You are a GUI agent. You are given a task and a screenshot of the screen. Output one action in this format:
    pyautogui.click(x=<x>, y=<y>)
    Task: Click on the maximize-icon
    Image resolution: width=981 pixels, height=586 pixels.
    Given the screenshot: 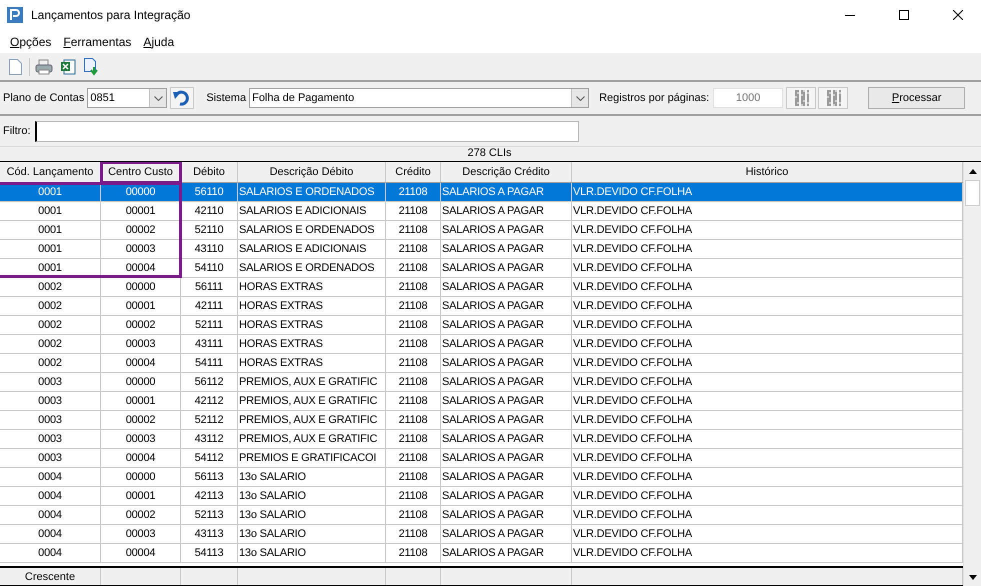 What is the action you would take?
    pyautogui.click(x=904, y=15)
    